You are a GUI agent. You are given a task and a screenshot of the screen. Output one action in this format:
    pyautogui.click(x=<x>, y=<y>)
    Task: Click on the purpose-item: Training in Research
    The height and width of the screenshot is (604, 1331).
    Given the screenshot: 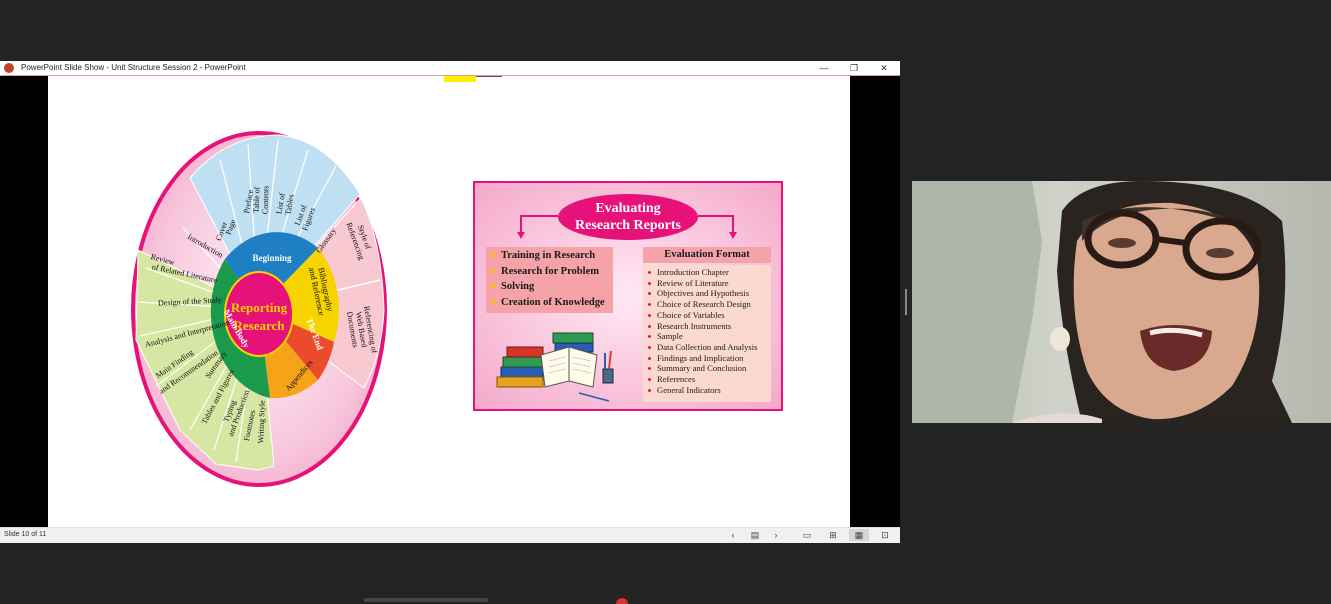 What is the action you would take?
    pyautogui.click(x=549, y=256)
    